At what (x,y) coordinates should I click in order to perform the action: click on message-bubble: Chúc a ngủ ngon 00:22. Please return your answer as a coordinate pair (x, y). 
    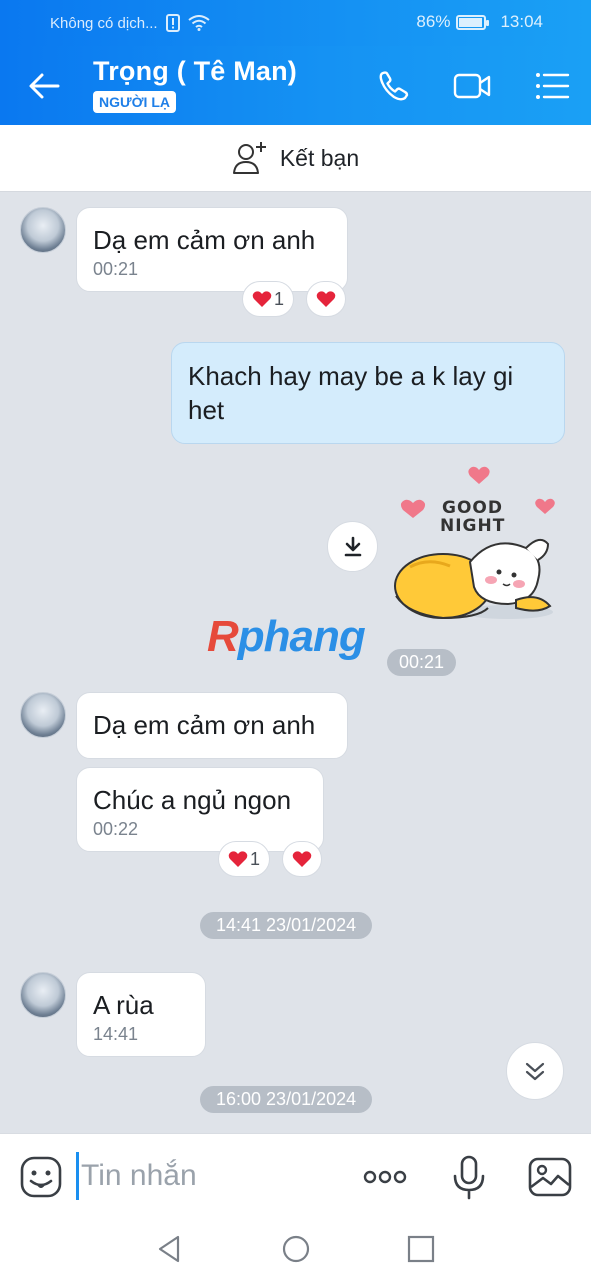
    Looking at the image, I should click on (200, 809).